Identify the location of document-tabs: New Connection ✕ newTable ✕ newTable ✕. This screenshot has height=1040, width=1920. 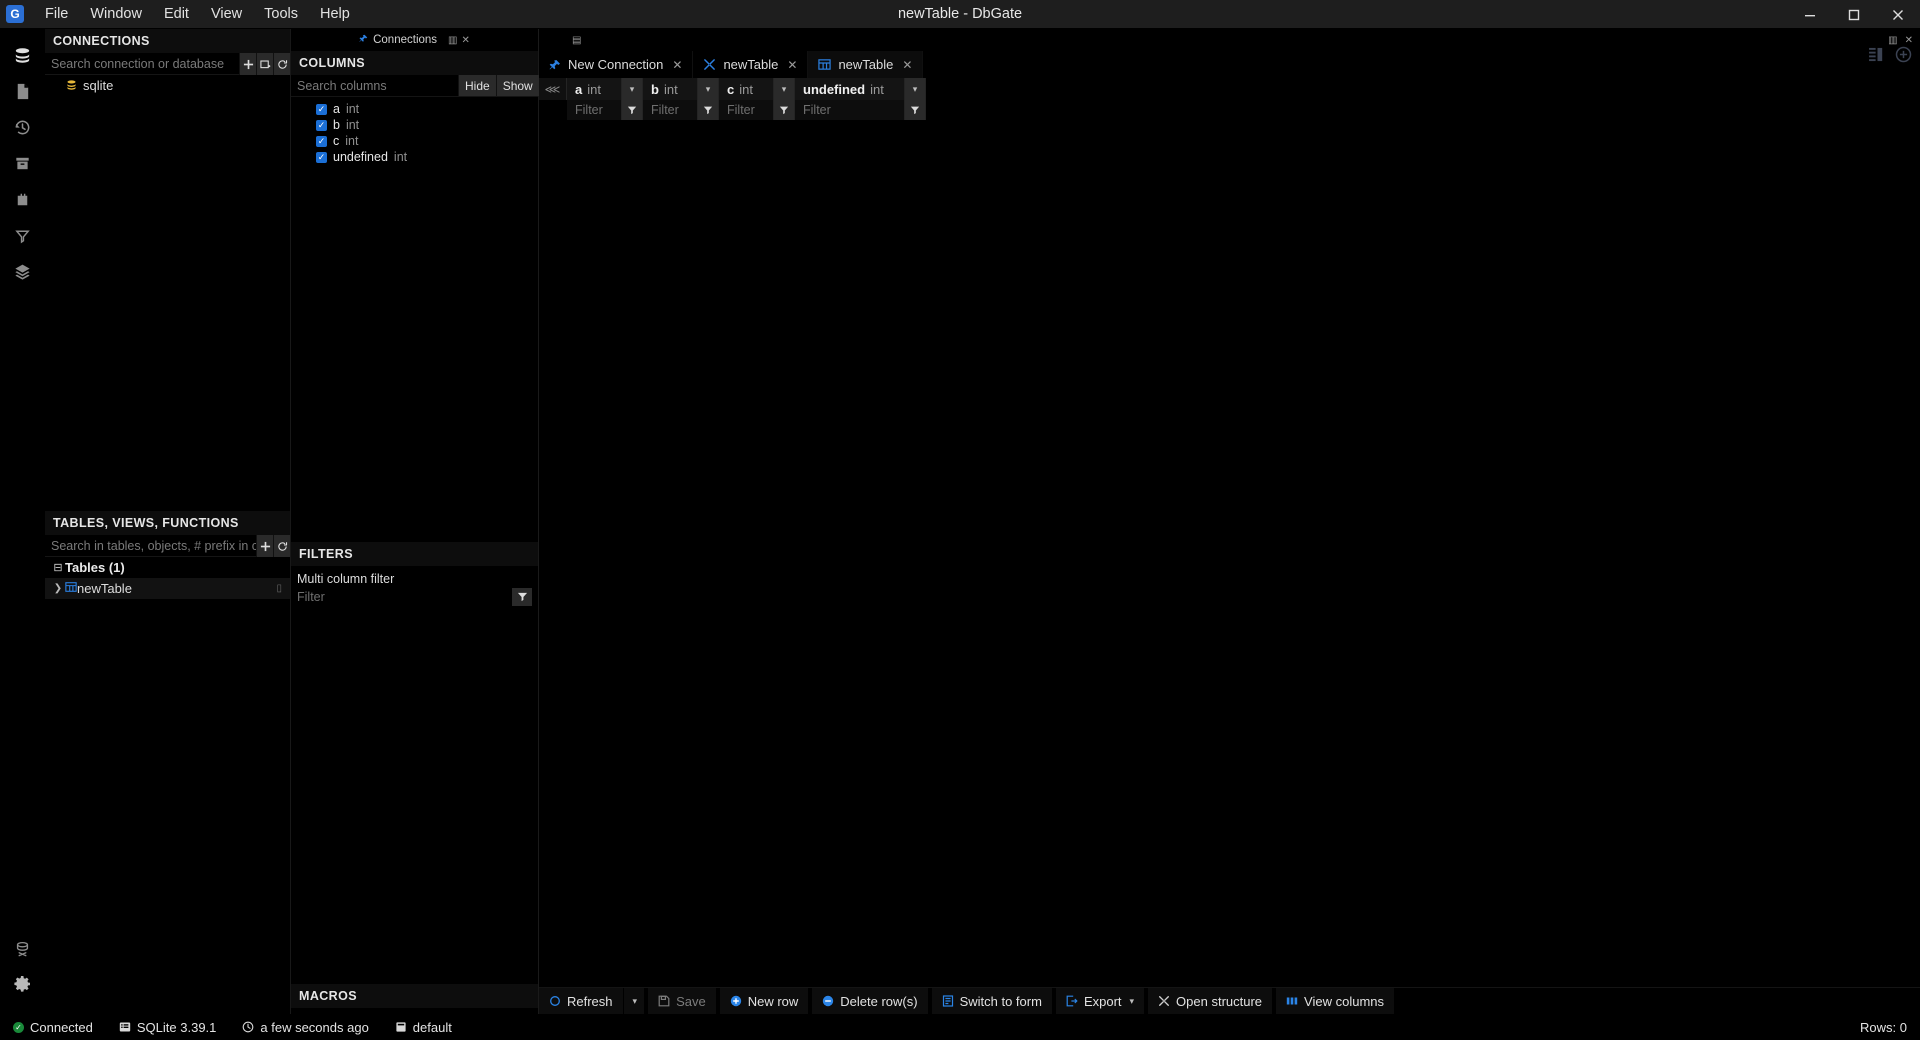
(1229, 64).